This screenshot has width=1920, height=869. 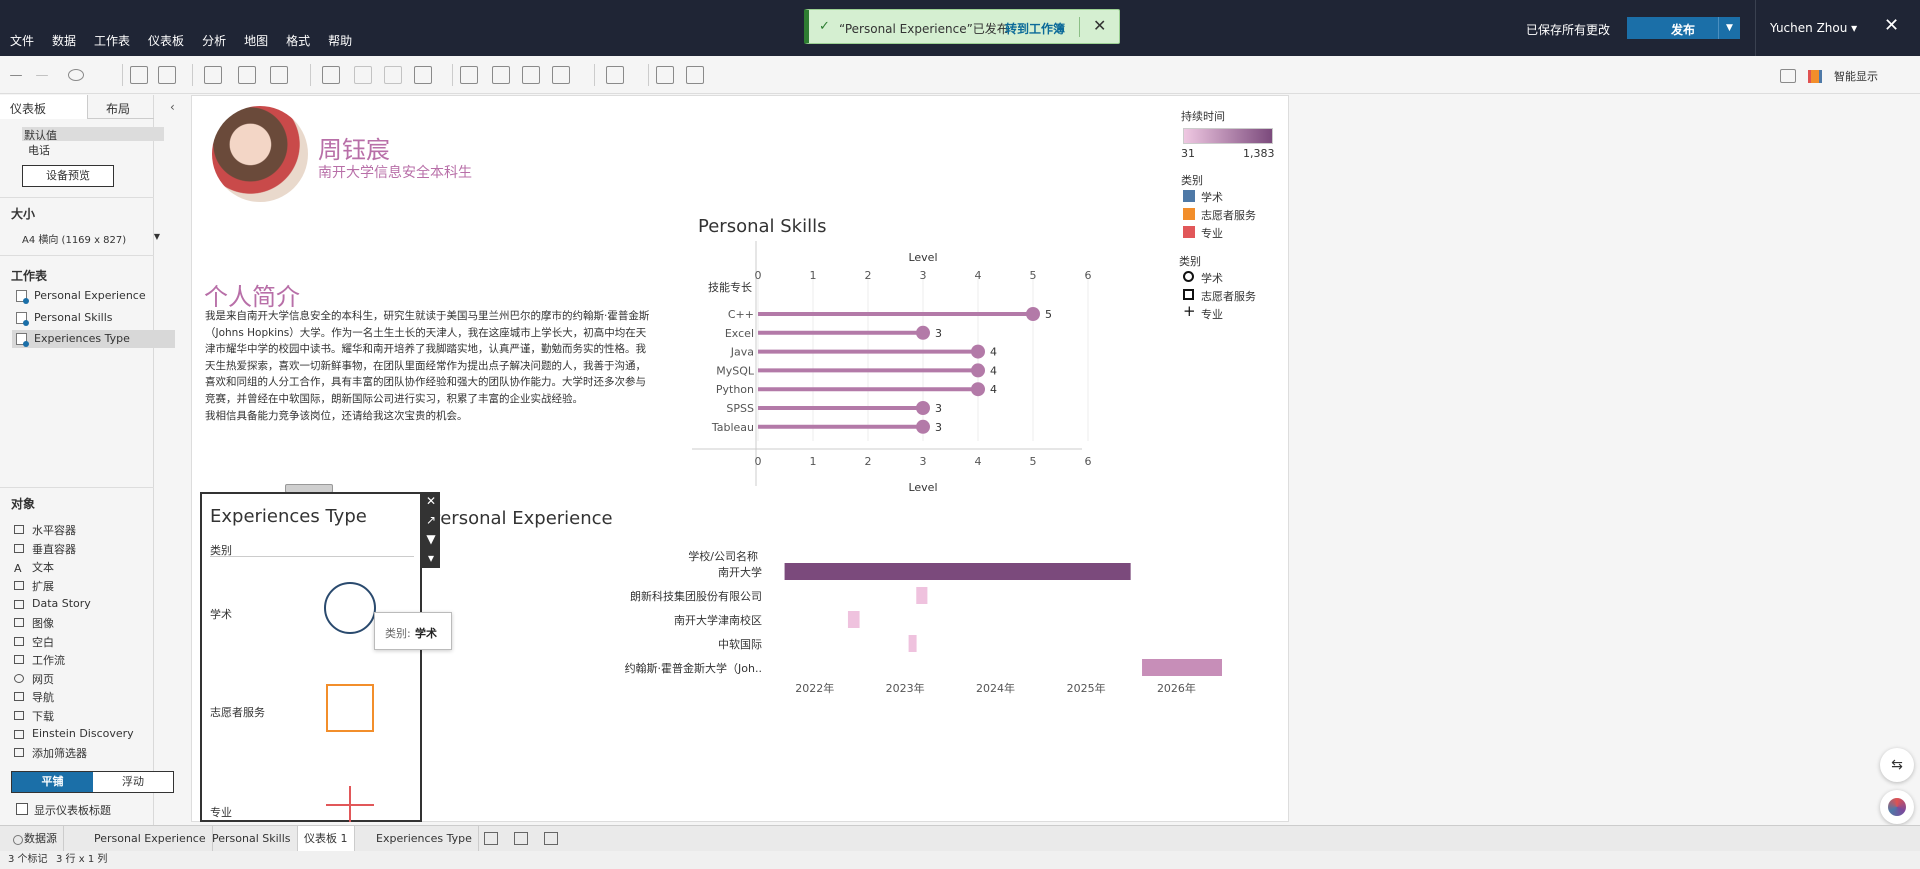 I want to click on circle-mark, so click(x=350, y=608).